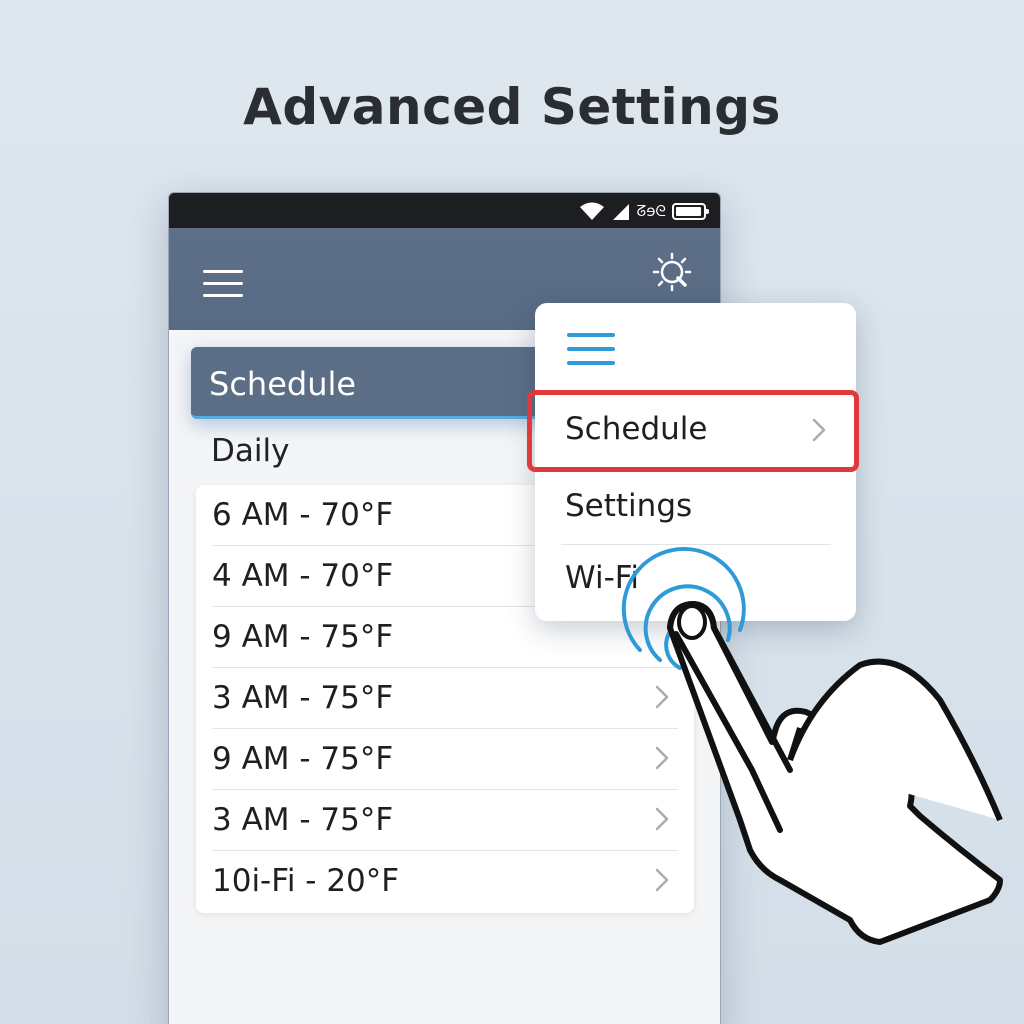 This screenshot has height=1024, width=1024. I want to click on popup-item-wifi: Wi-Fi, so click(698, 580).